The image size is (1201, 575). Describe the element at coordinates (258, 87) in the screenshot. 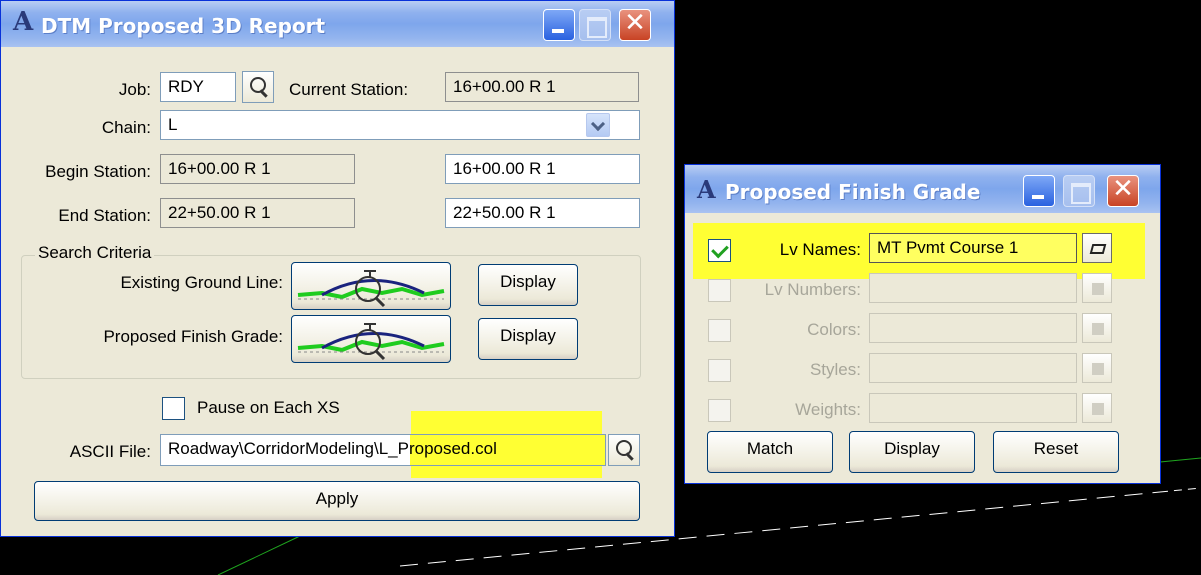

I see `job-search-button` at that location.